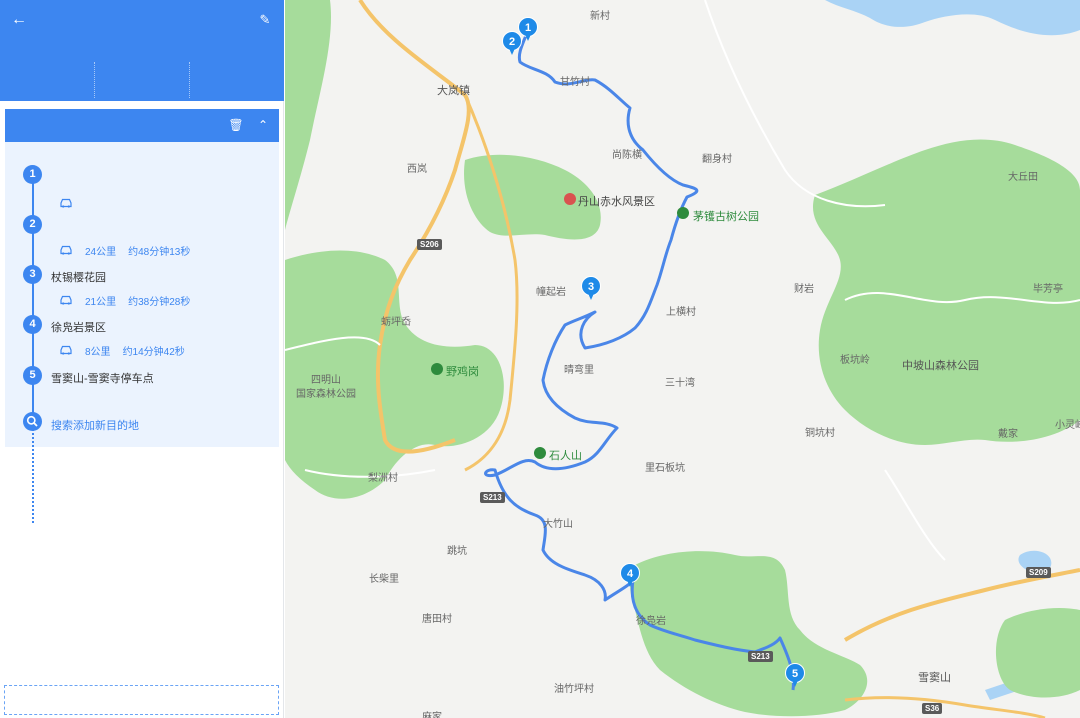 Image resolution: width=1080 pixels, height=718 pixels. What do you see at coordinates (665, 468) in the screenshot?
I see `place-label: 里石板坑` at bounding box center [665, 468].